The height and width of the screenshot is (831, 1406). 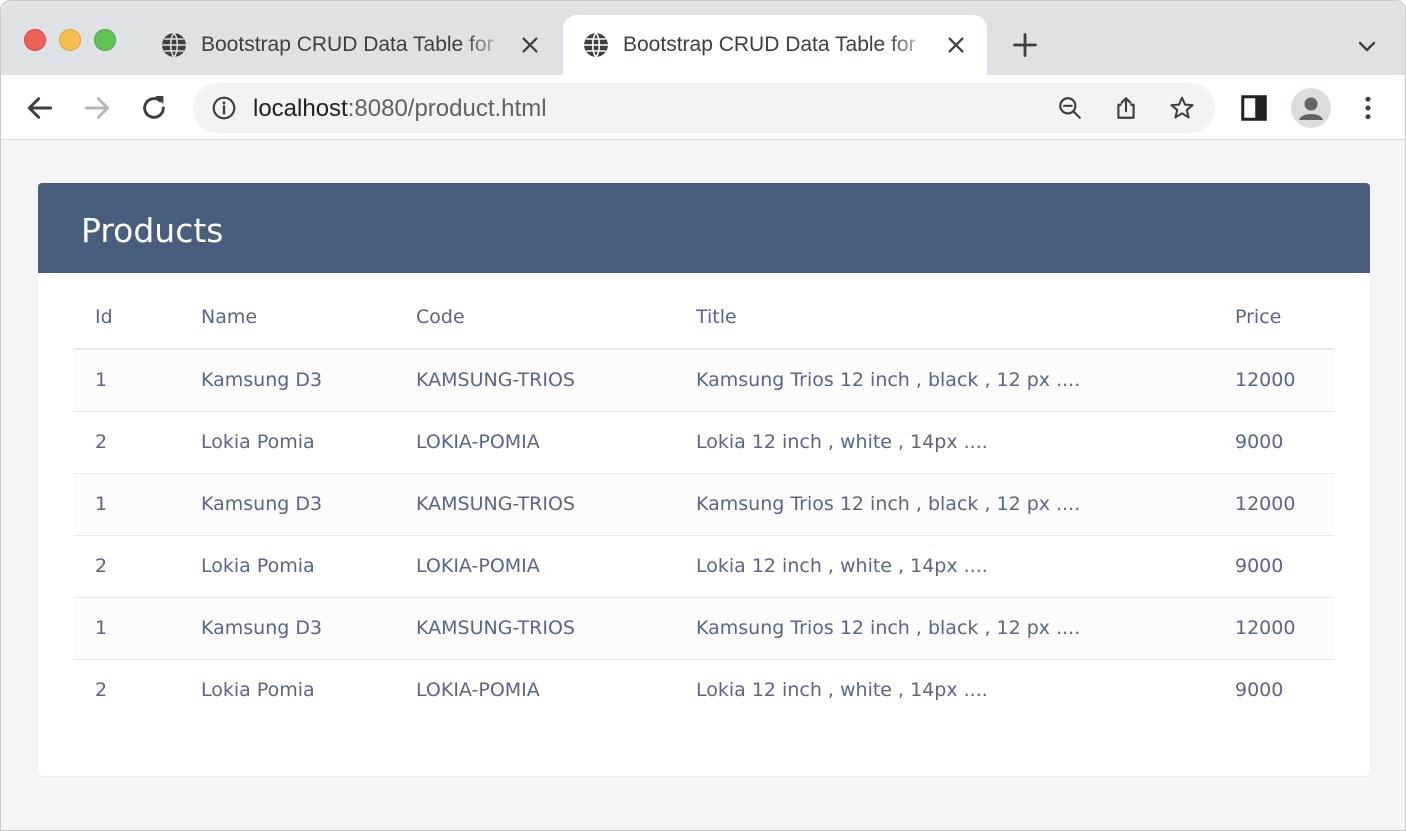 I want to click on url-text: localhost:8080/product.html, so click(x=400, y=109).